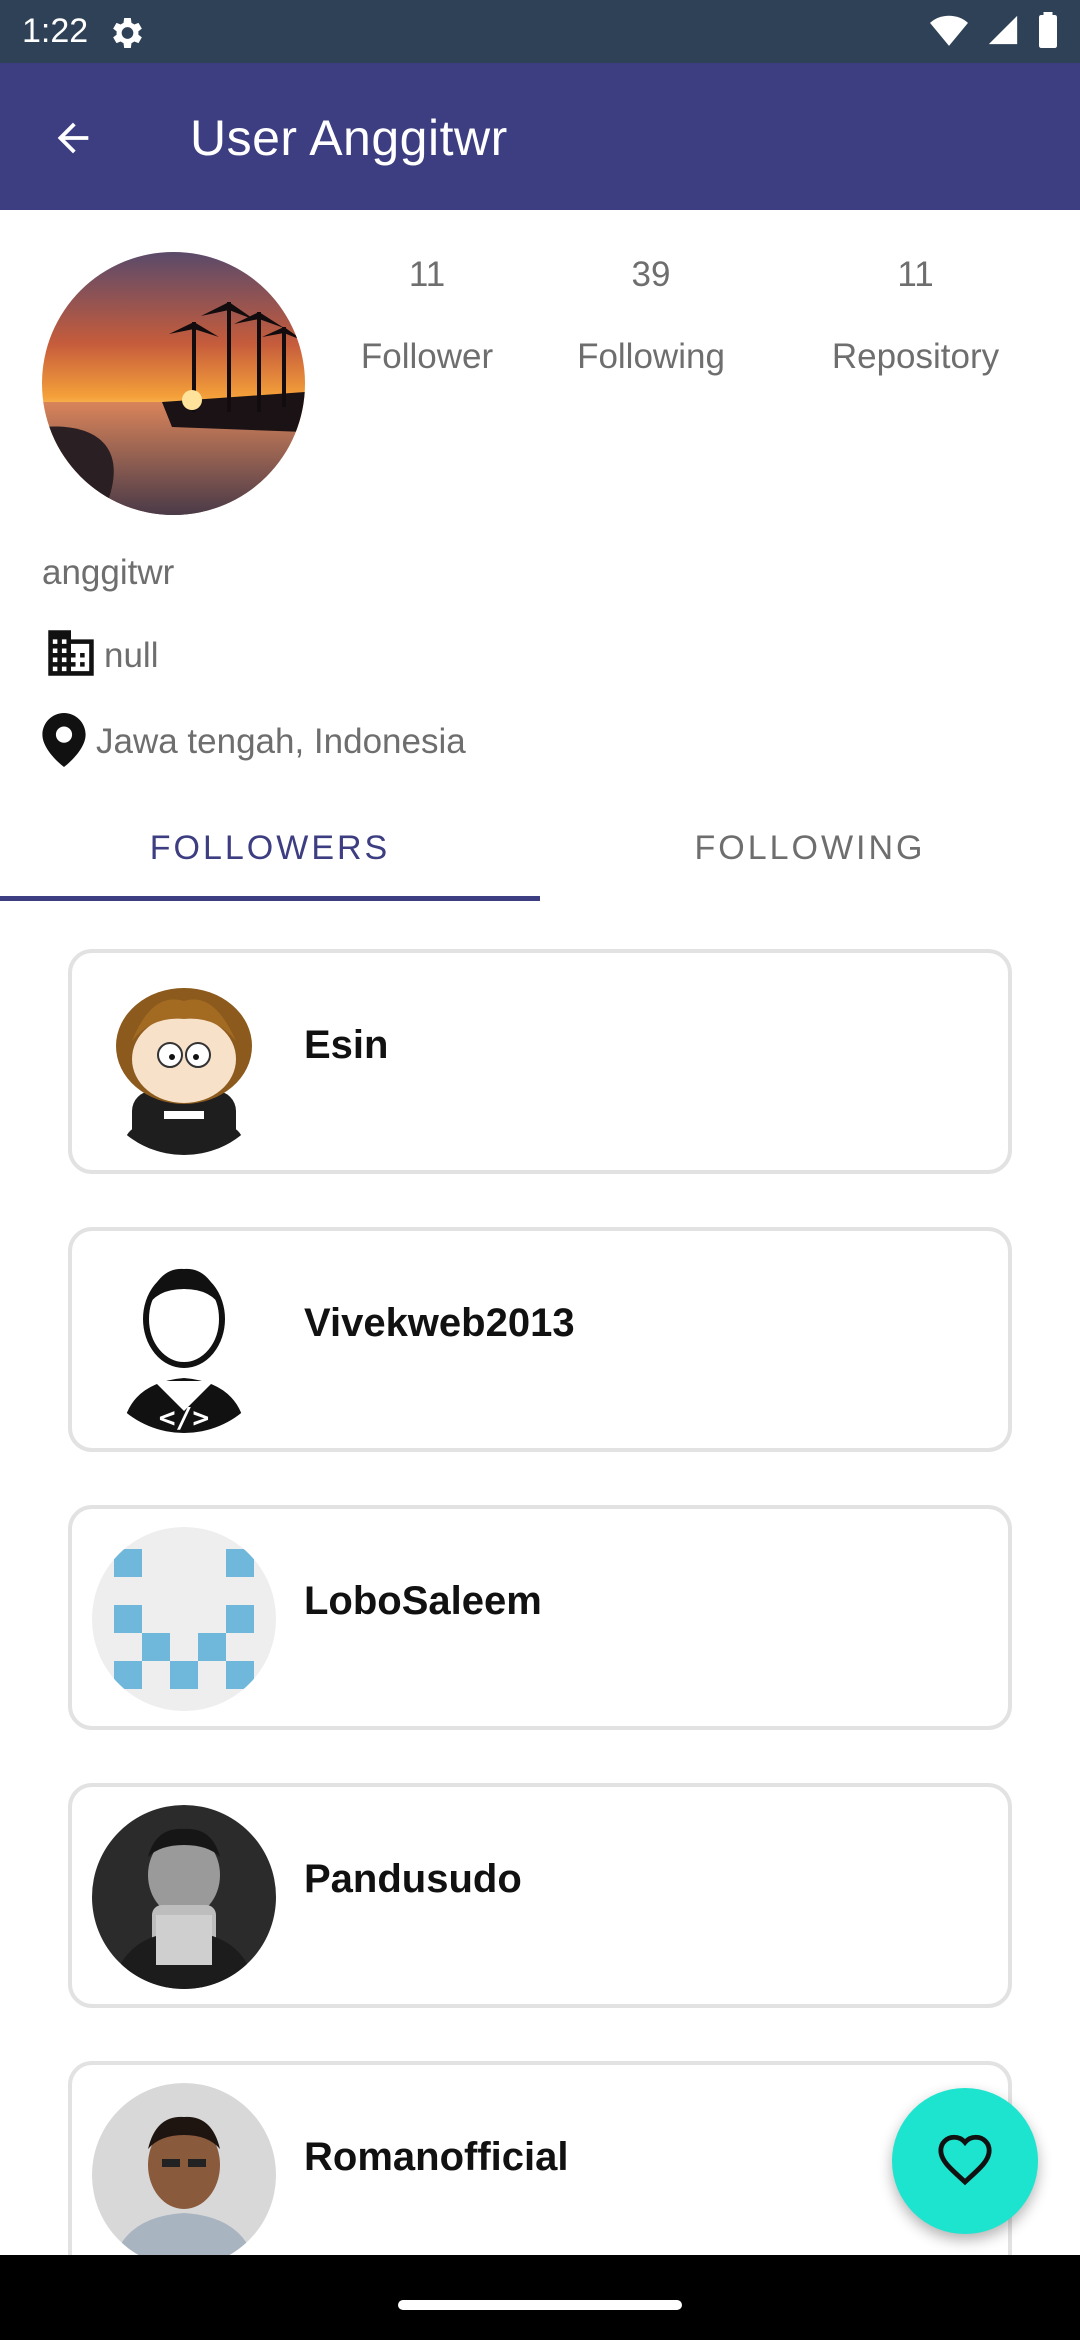  I want to click on tab-bar: FOLLOWERS FOLLOWING, so click(540, 848).